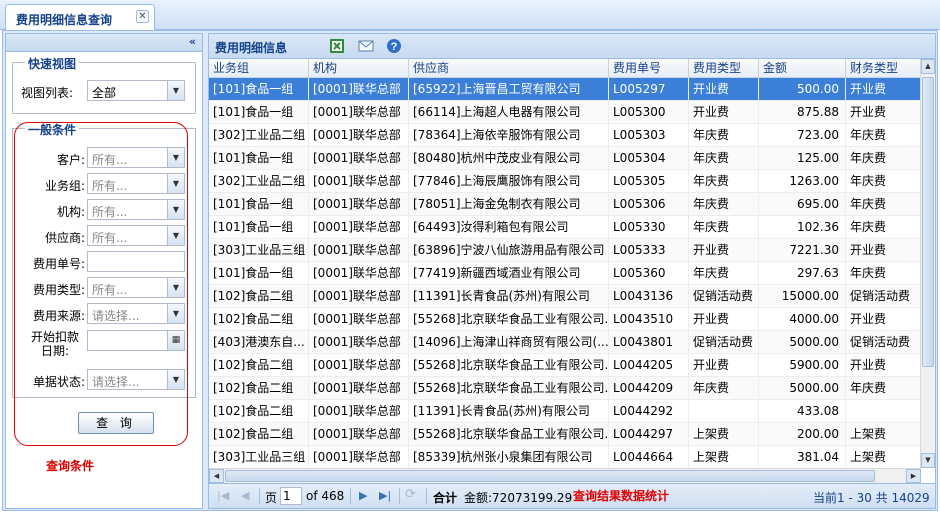 The height and width of the screenshot is (513, 940). What do you see at coordinates (192, 41) in the screenshot?
I see `double-chevron-left-icon: «` at bounding box center [192, 41].